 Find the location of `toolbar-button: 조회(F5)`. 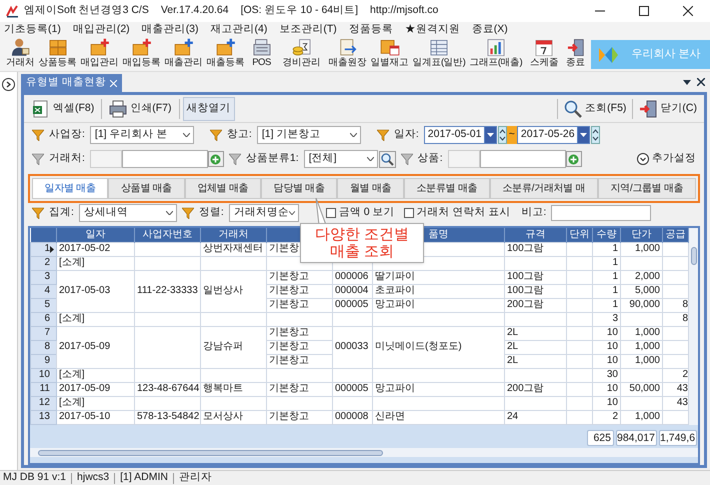

toolbar-button: 조회(F5) is located at coordinates (595, 108).